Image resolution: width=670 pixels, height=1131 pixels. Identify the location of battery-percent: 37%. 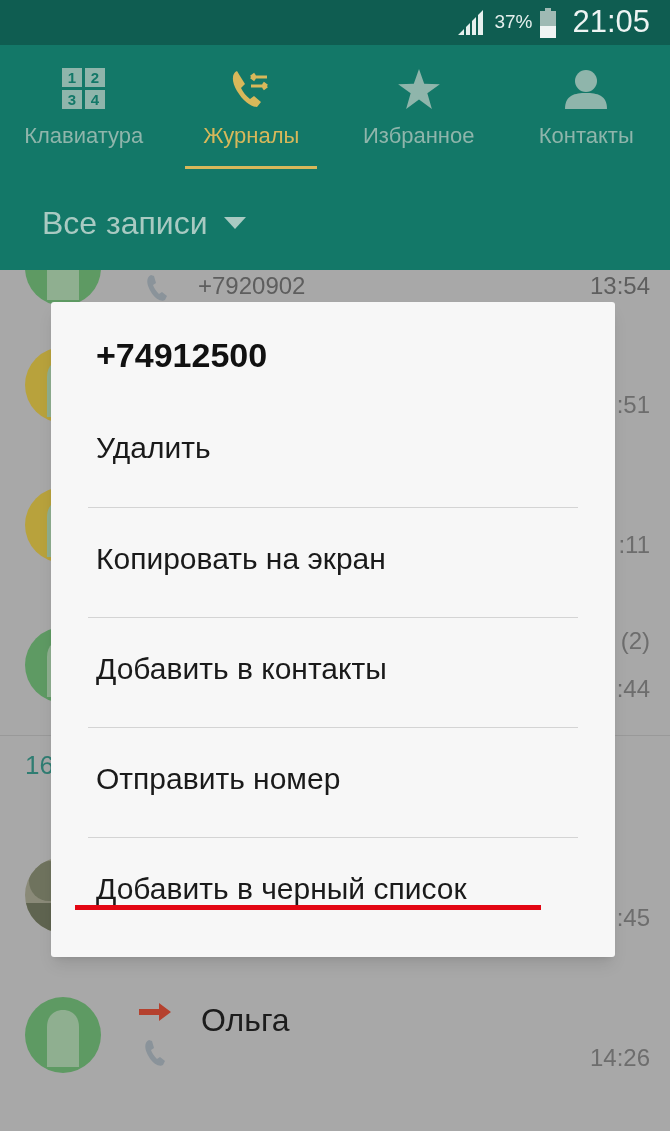
(513, 22).